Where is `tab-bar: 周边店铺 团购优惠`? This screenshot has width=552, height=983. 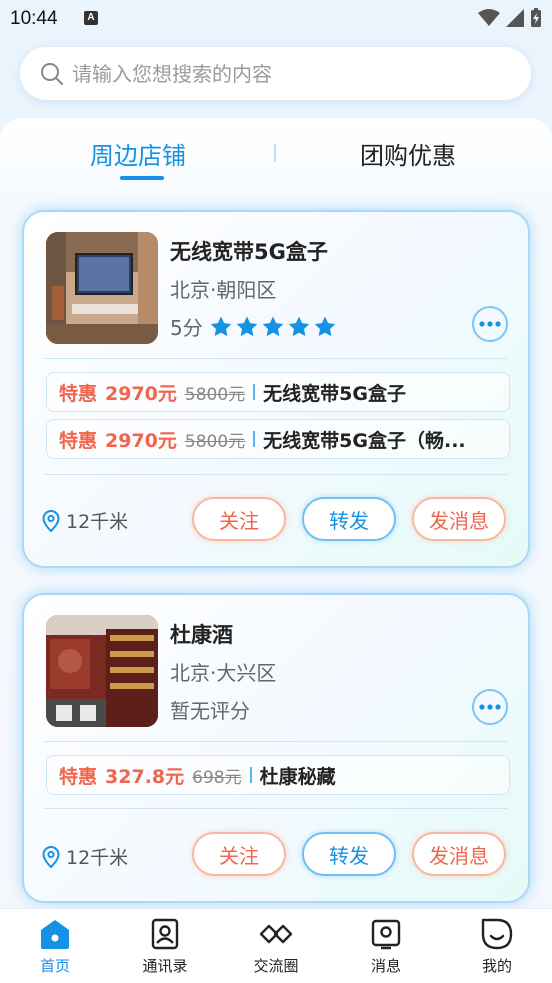 tab-bar: 周边店铺 团购优惠 is located at coordinates (276, 166).